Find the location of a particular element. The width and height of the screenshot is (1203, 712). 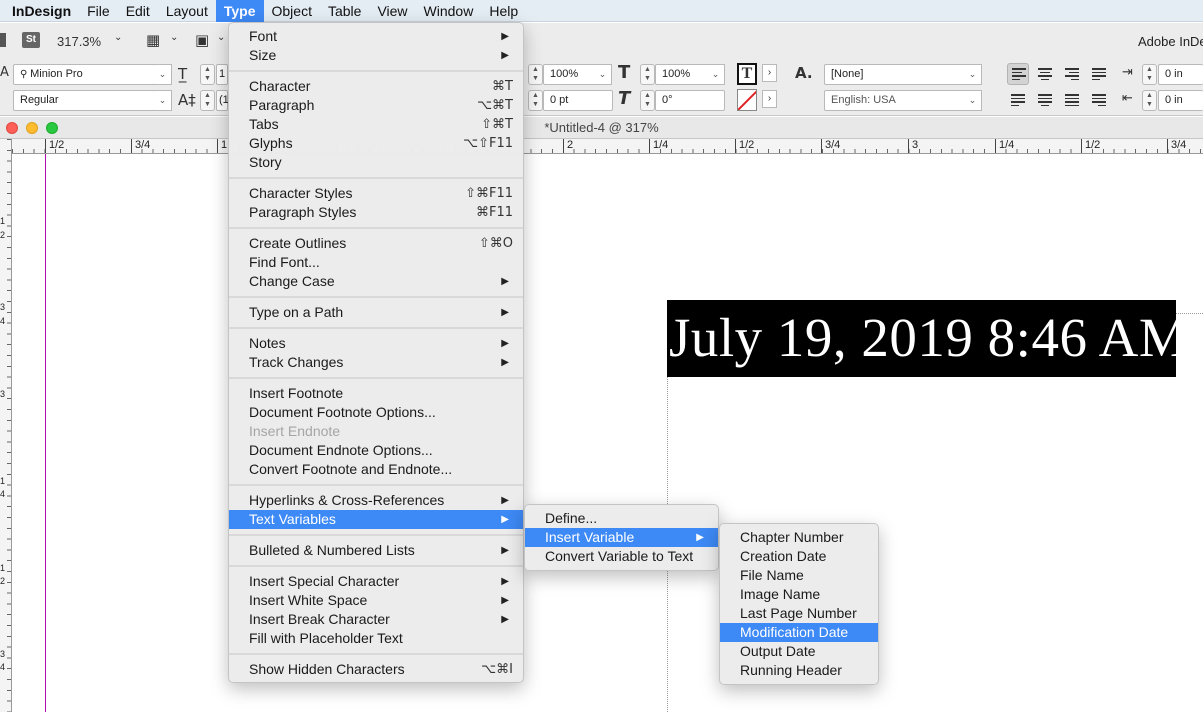

bridge-badge: St is located at coordinates (31, 40).